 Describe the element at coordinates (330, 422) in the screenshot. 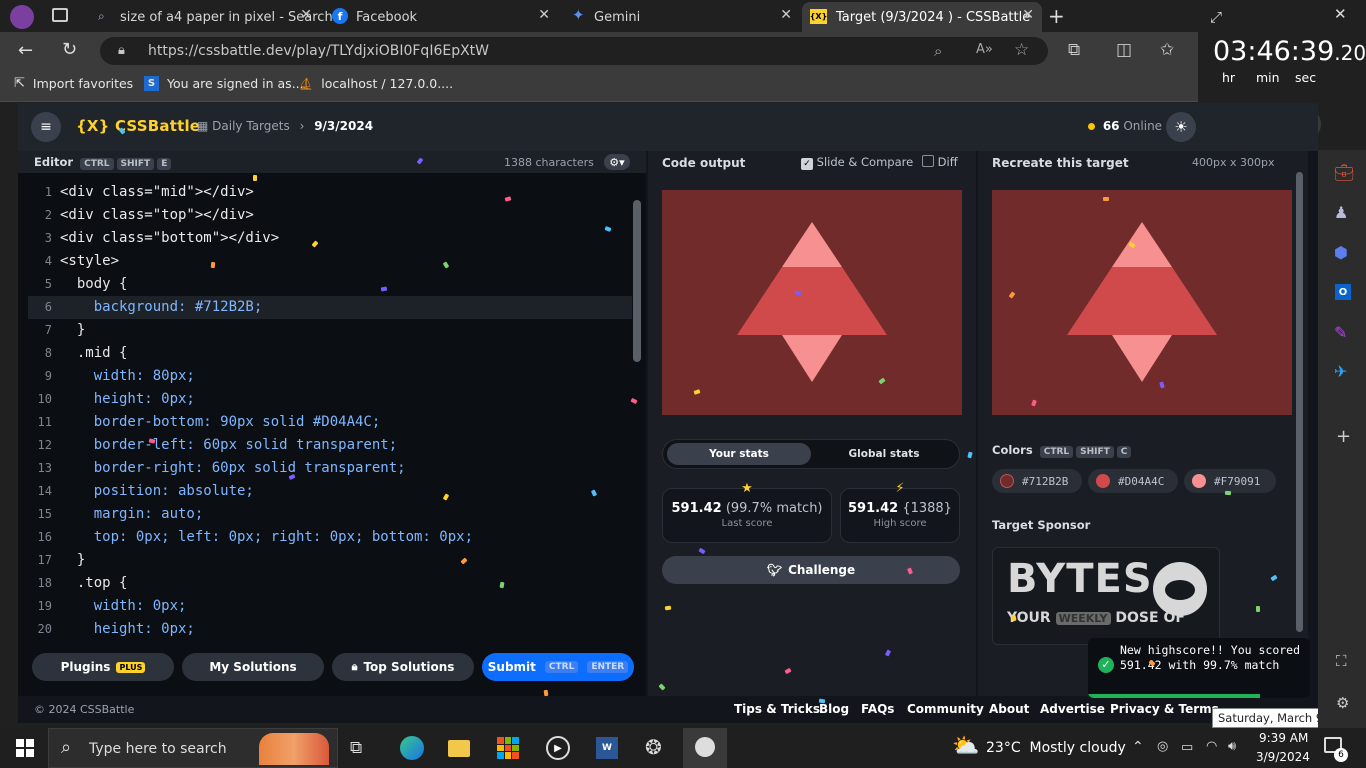

I see `code-line: 11 border-bottom: 90px solid #D04A4C;` at that location.